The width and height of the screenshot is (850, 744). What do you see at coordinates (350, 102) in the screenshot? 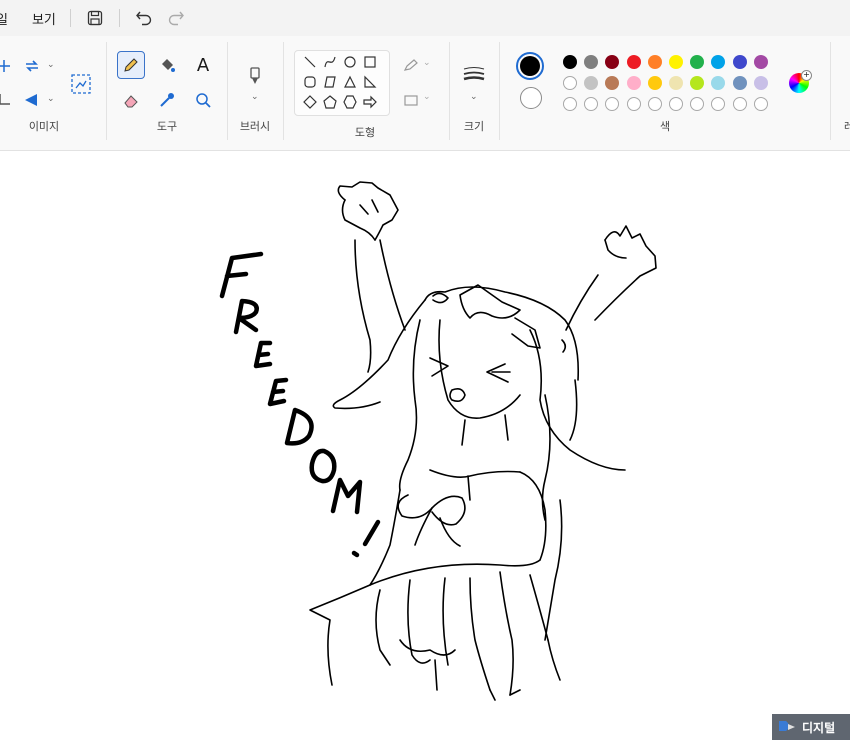
I see `hexagon-shape-icon` at bounding box center [350, 102].